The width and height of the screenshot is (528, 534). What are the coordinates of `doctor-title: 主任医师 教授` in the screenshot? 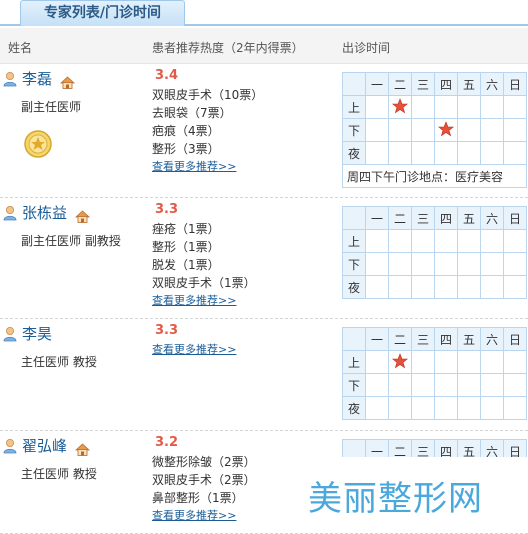 It's located at (59, 362).